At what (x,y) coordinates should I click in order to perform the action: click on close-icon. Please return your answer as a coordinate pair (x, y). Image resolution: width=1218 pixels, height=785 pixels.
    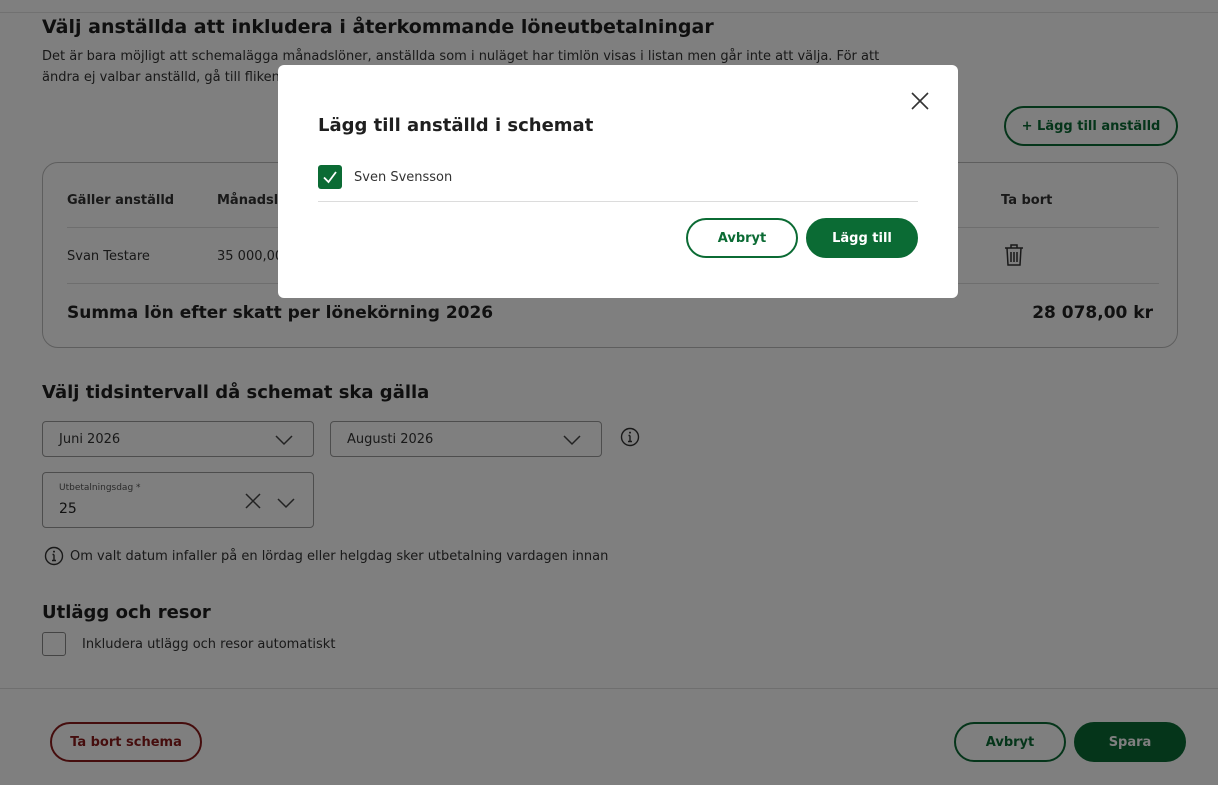
    Looking at the image, I should click on (920, 101).